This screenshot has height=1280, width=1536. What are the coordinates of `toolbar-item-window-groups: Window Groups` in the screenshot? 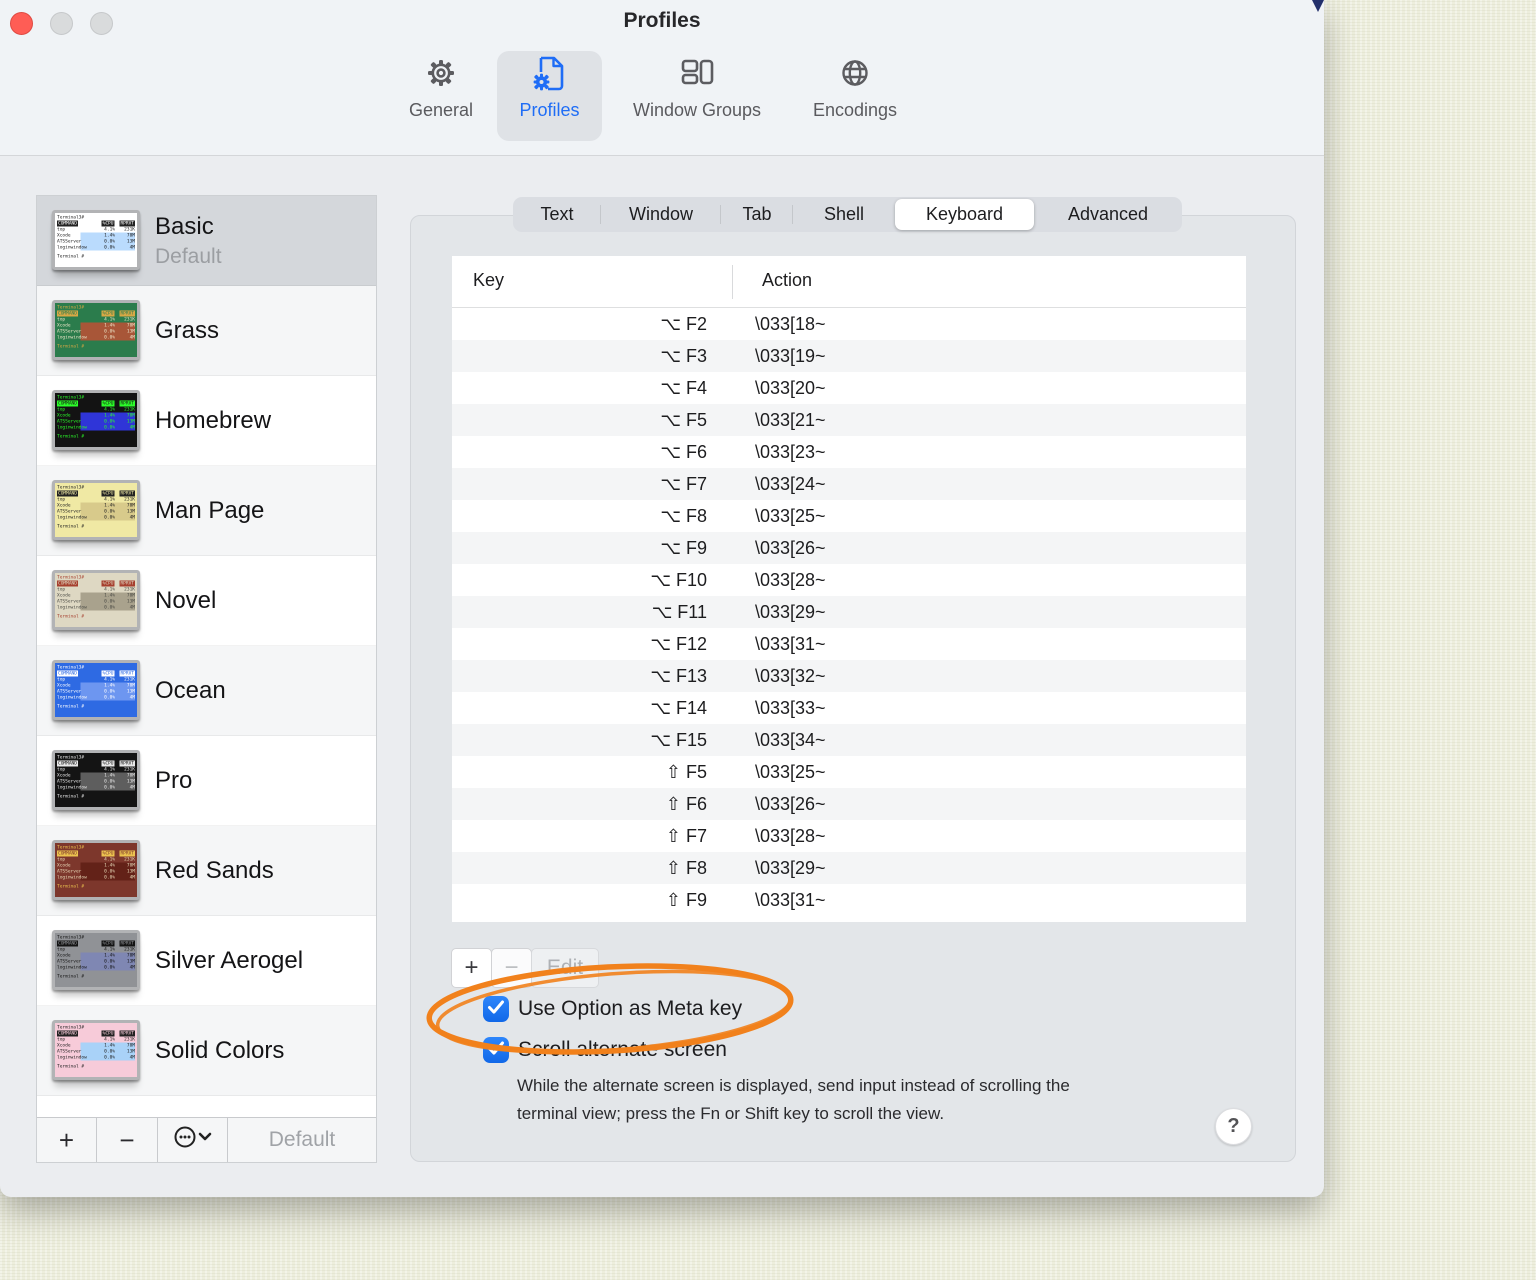 It's located at (697, 96).